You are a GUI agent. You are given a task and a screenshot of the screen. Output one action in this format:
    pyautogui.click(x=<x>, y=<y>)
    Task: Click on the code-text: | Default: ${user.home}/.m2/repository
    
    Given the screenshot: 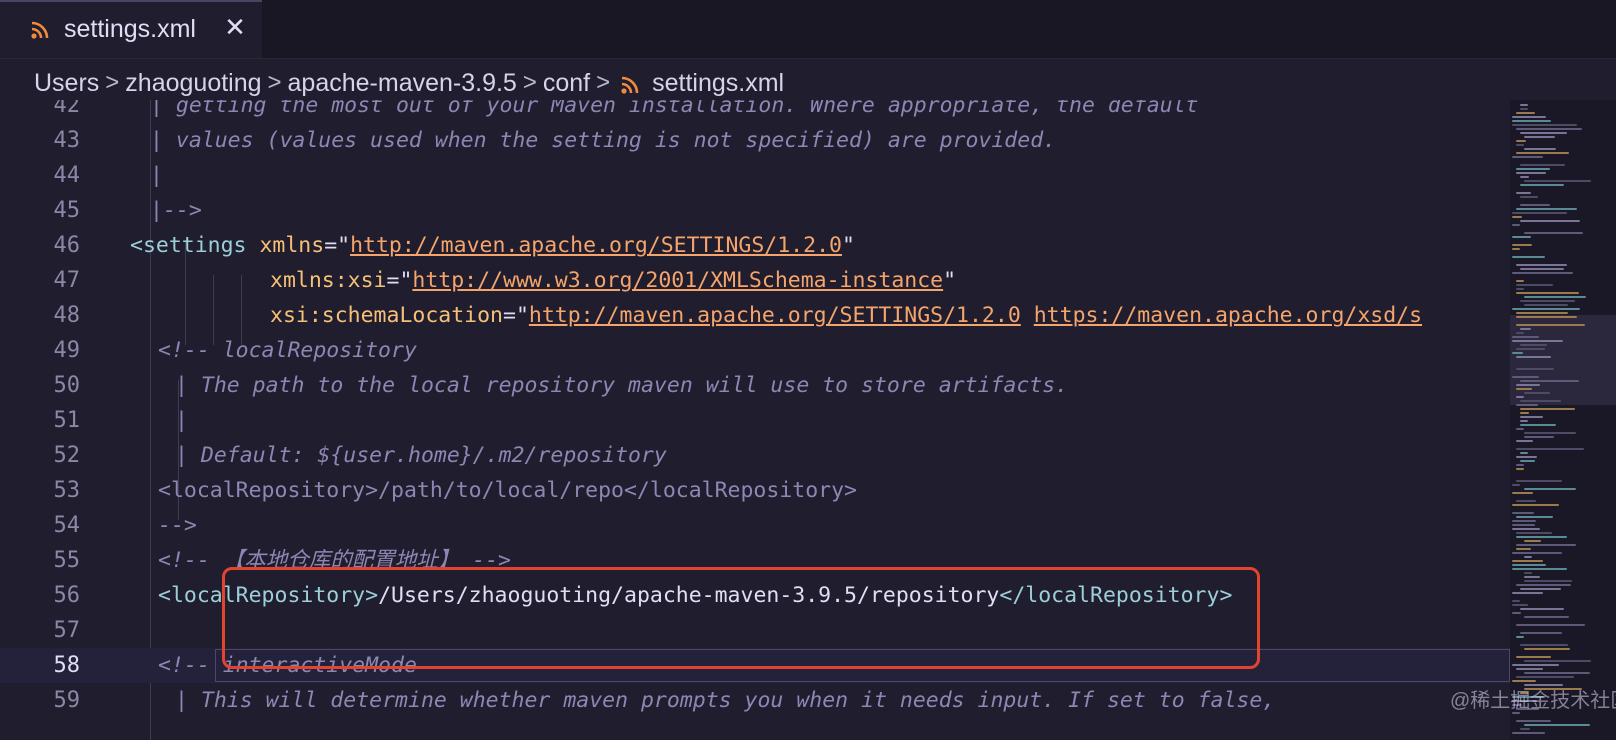 What is the action you would take?
    pyautogui.click(x=421, y=455)
    